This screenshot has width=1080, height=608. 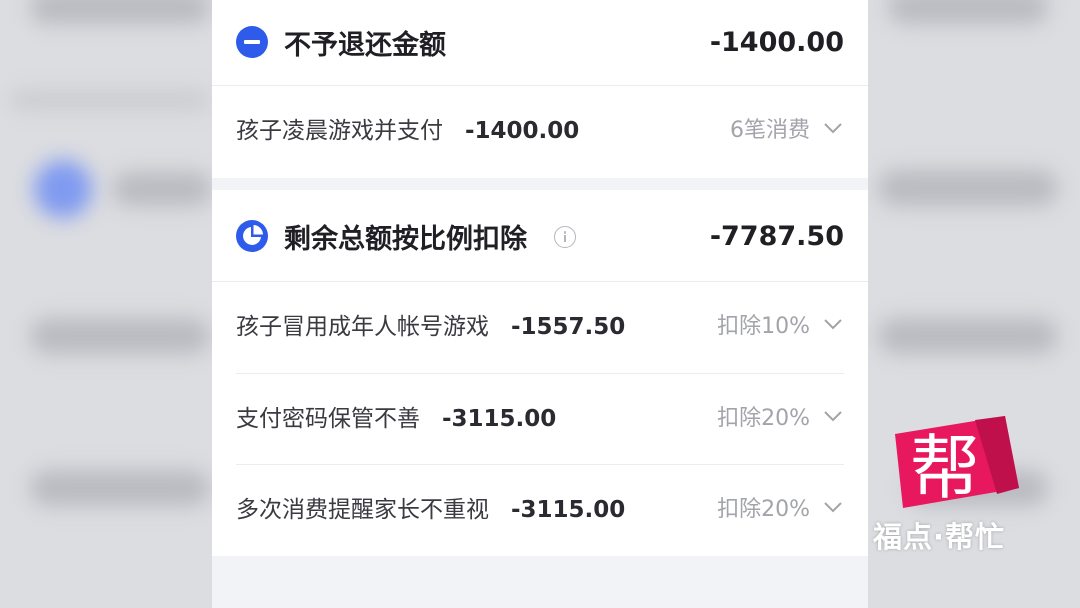 I want to click on pie-chart-icon, so click(x=252, y=236).